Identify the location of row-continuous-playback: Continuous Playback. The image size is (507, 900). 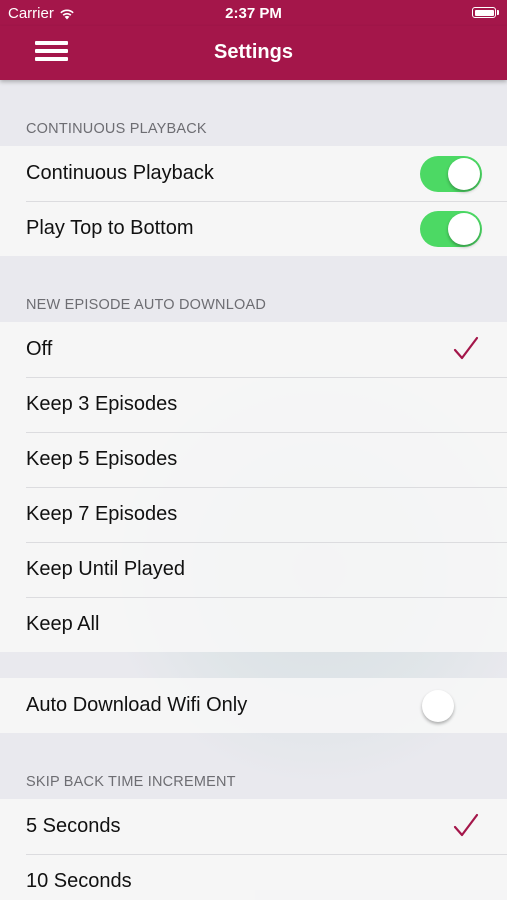
(253, 173).